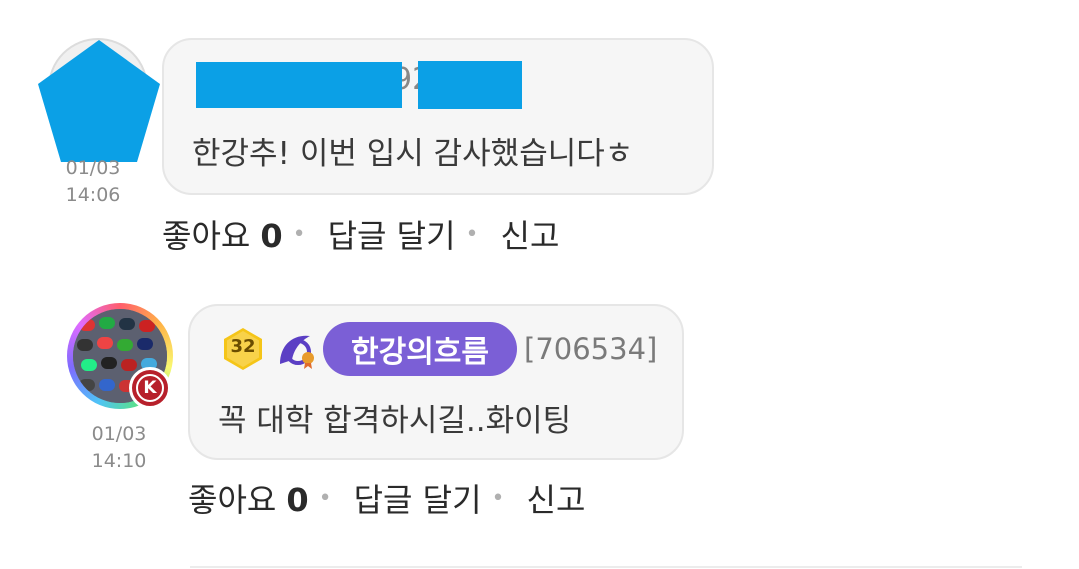 The height and width of the screenshot is (569, 1079). I want to click on comment-text: 꼭 대학 합격하시길..화이팅, so click(395, 421).